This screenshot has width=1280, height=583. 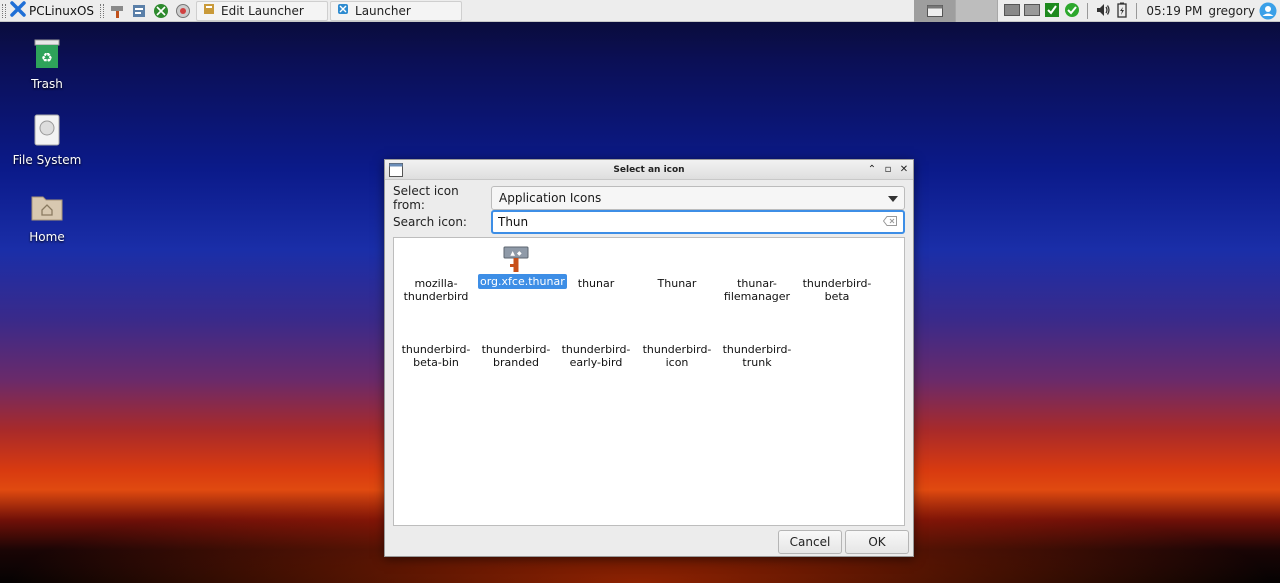 I want to click on icon-item-label: thunar-filemanager, so click(x=757, y=290).